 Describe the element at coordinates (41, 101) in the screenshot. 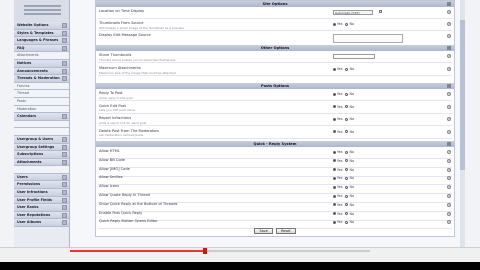

I see `sidebar-item: Posts` at that location.